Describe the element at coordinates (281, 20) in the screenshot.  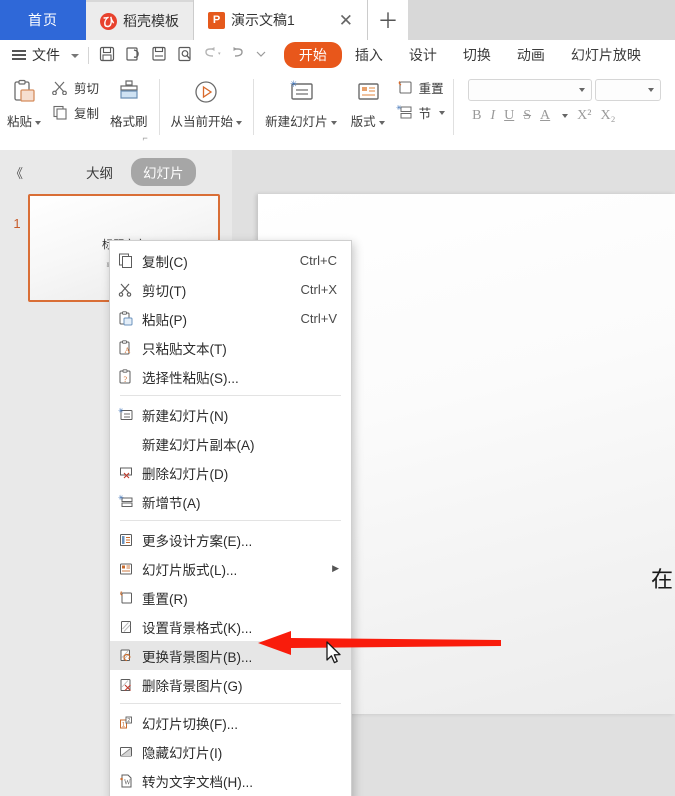
I see `tab-presentation1: P 演示文稿1 ✕` at that location.